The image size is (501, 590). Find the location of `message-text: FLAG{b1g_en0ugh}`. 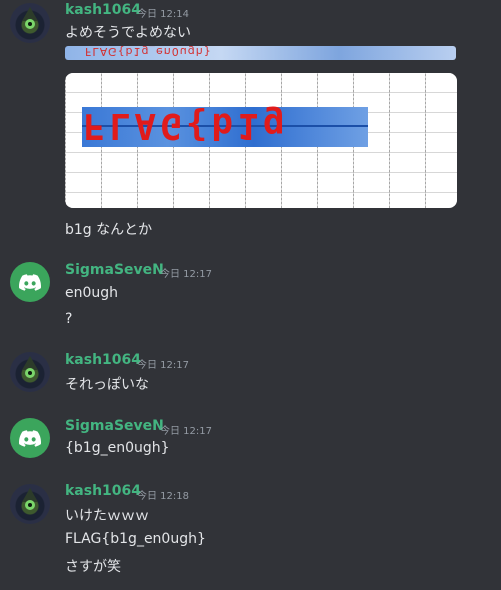

message-text: FLAG{b1g_en0ugh} is located at coordinates (135, 539).